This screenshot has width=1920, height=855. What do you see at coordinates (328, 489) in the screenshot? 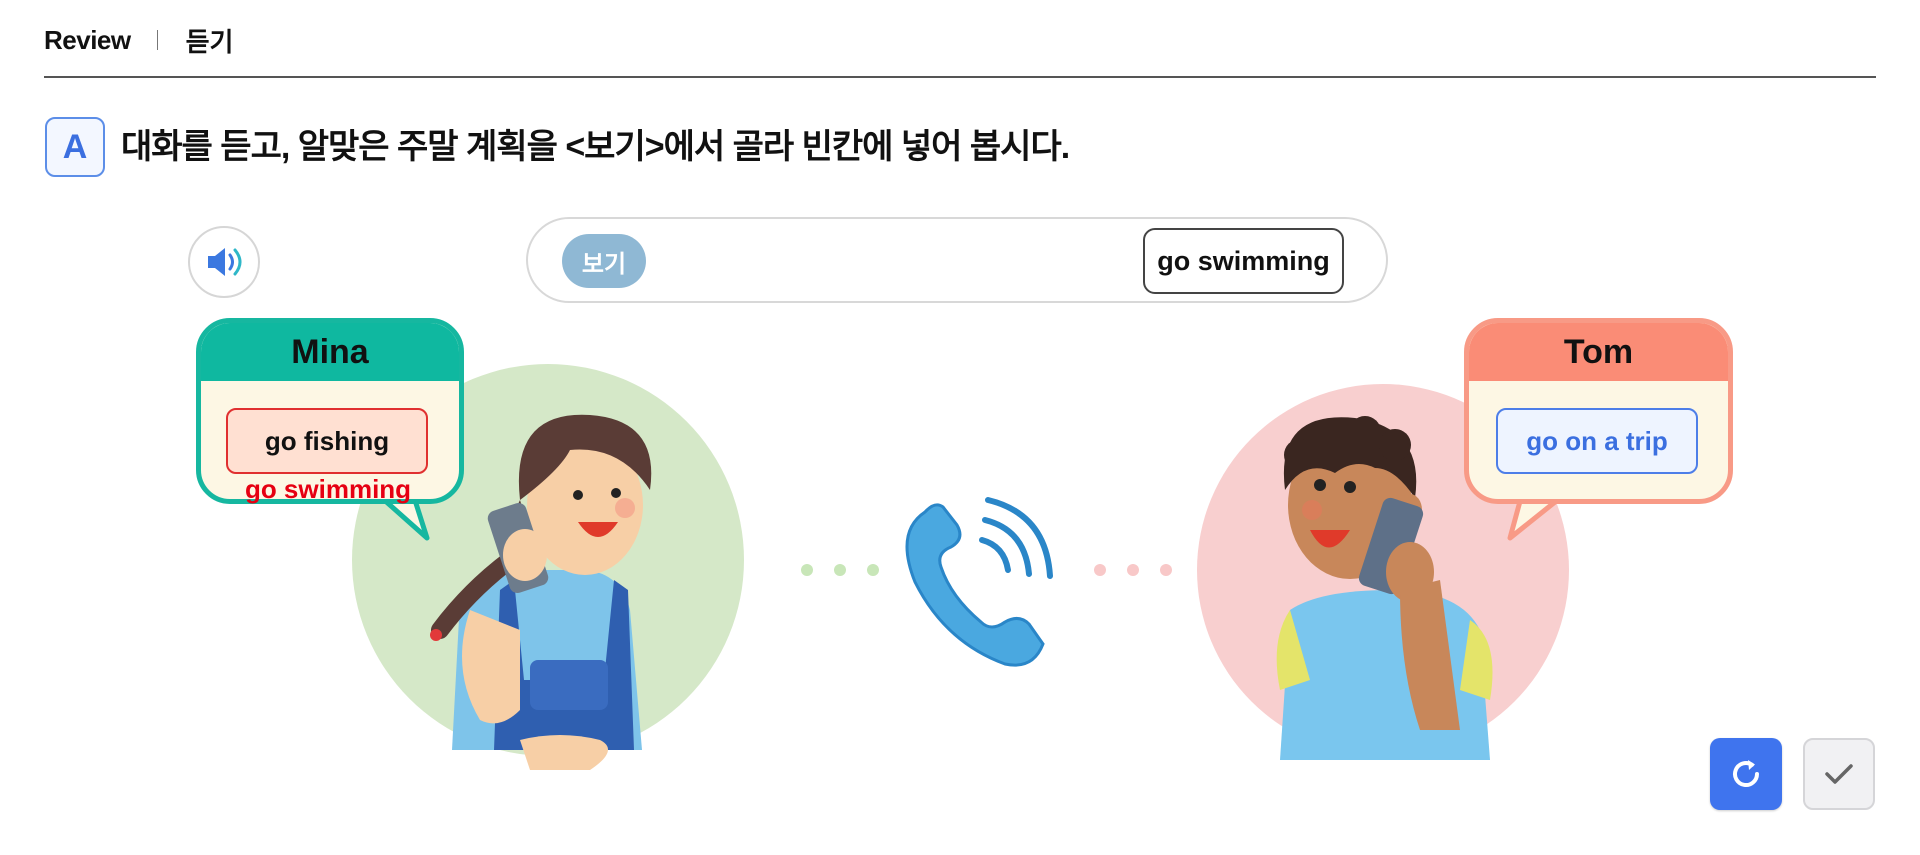
I see `mina-correct-answer: go swimming` at bounding box center [328, 489].